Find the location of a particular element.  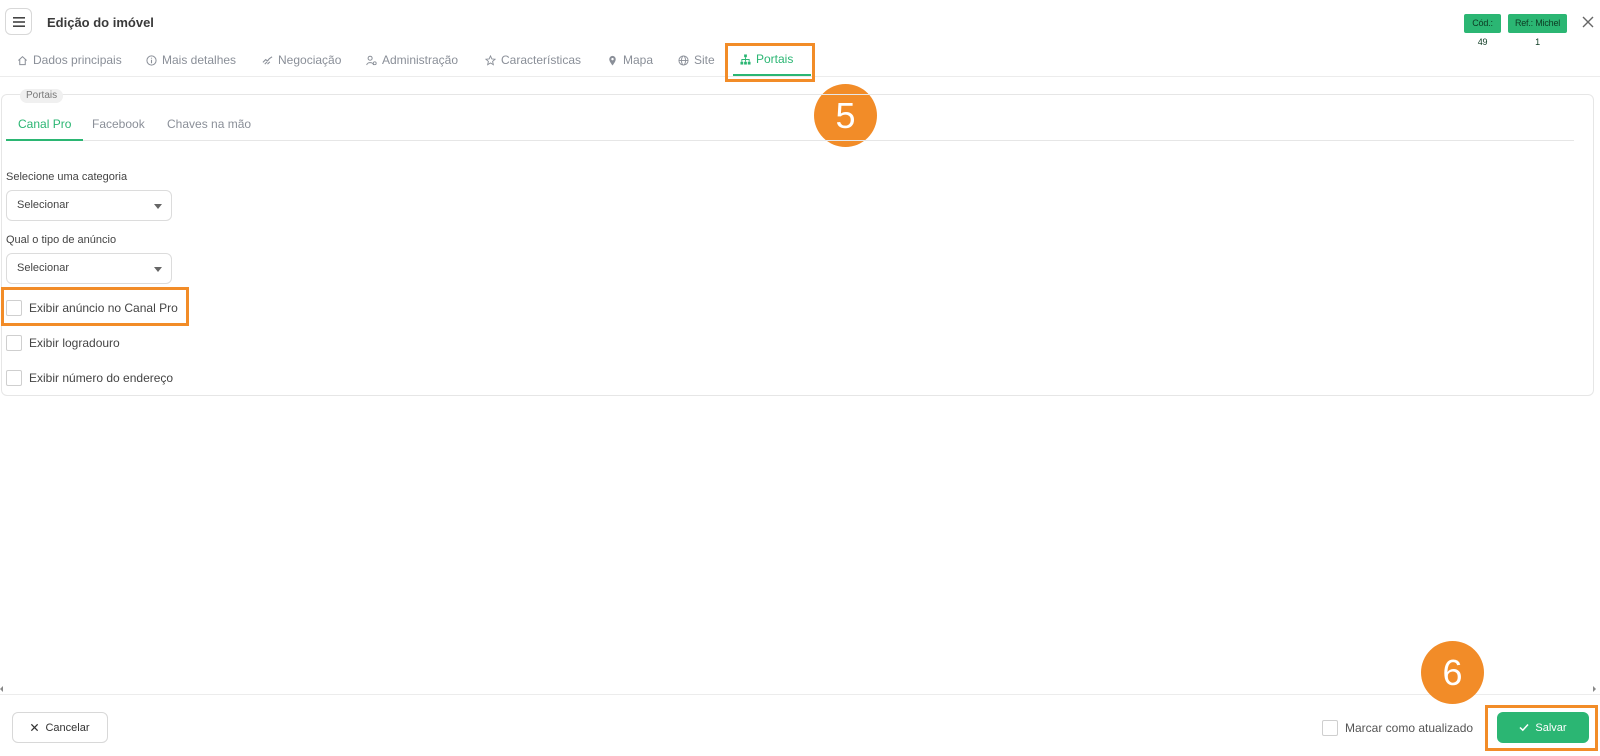

tab-label: Site is located at coordinates (704, 60).